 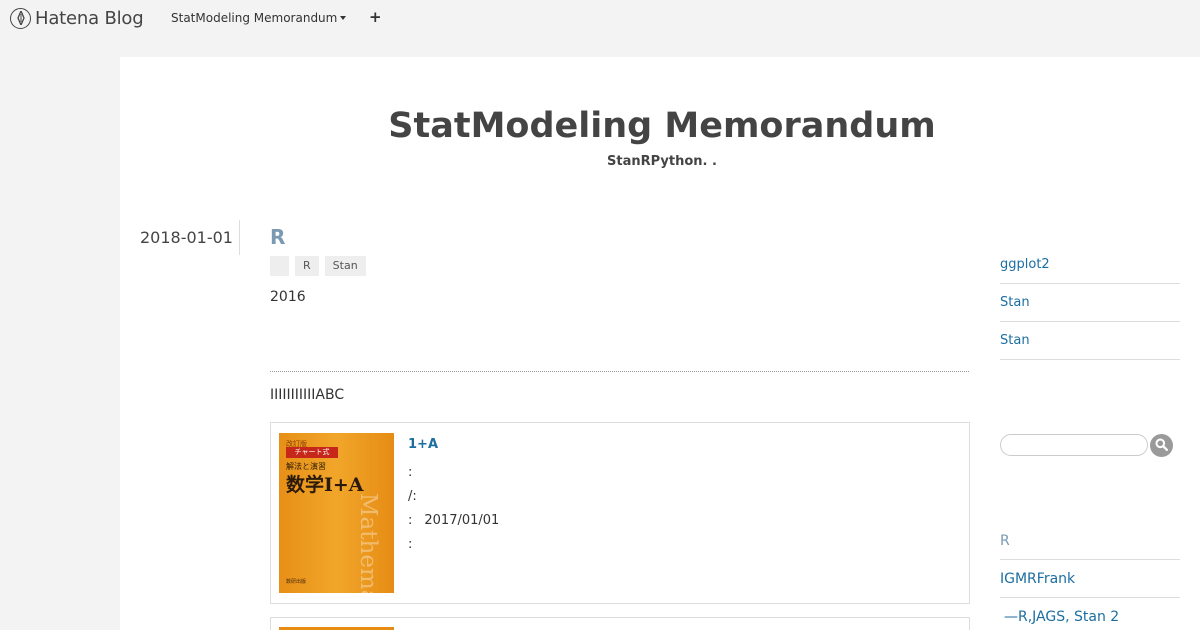 I want to click on book-meta-row: /:, so click(x=418, y=496).